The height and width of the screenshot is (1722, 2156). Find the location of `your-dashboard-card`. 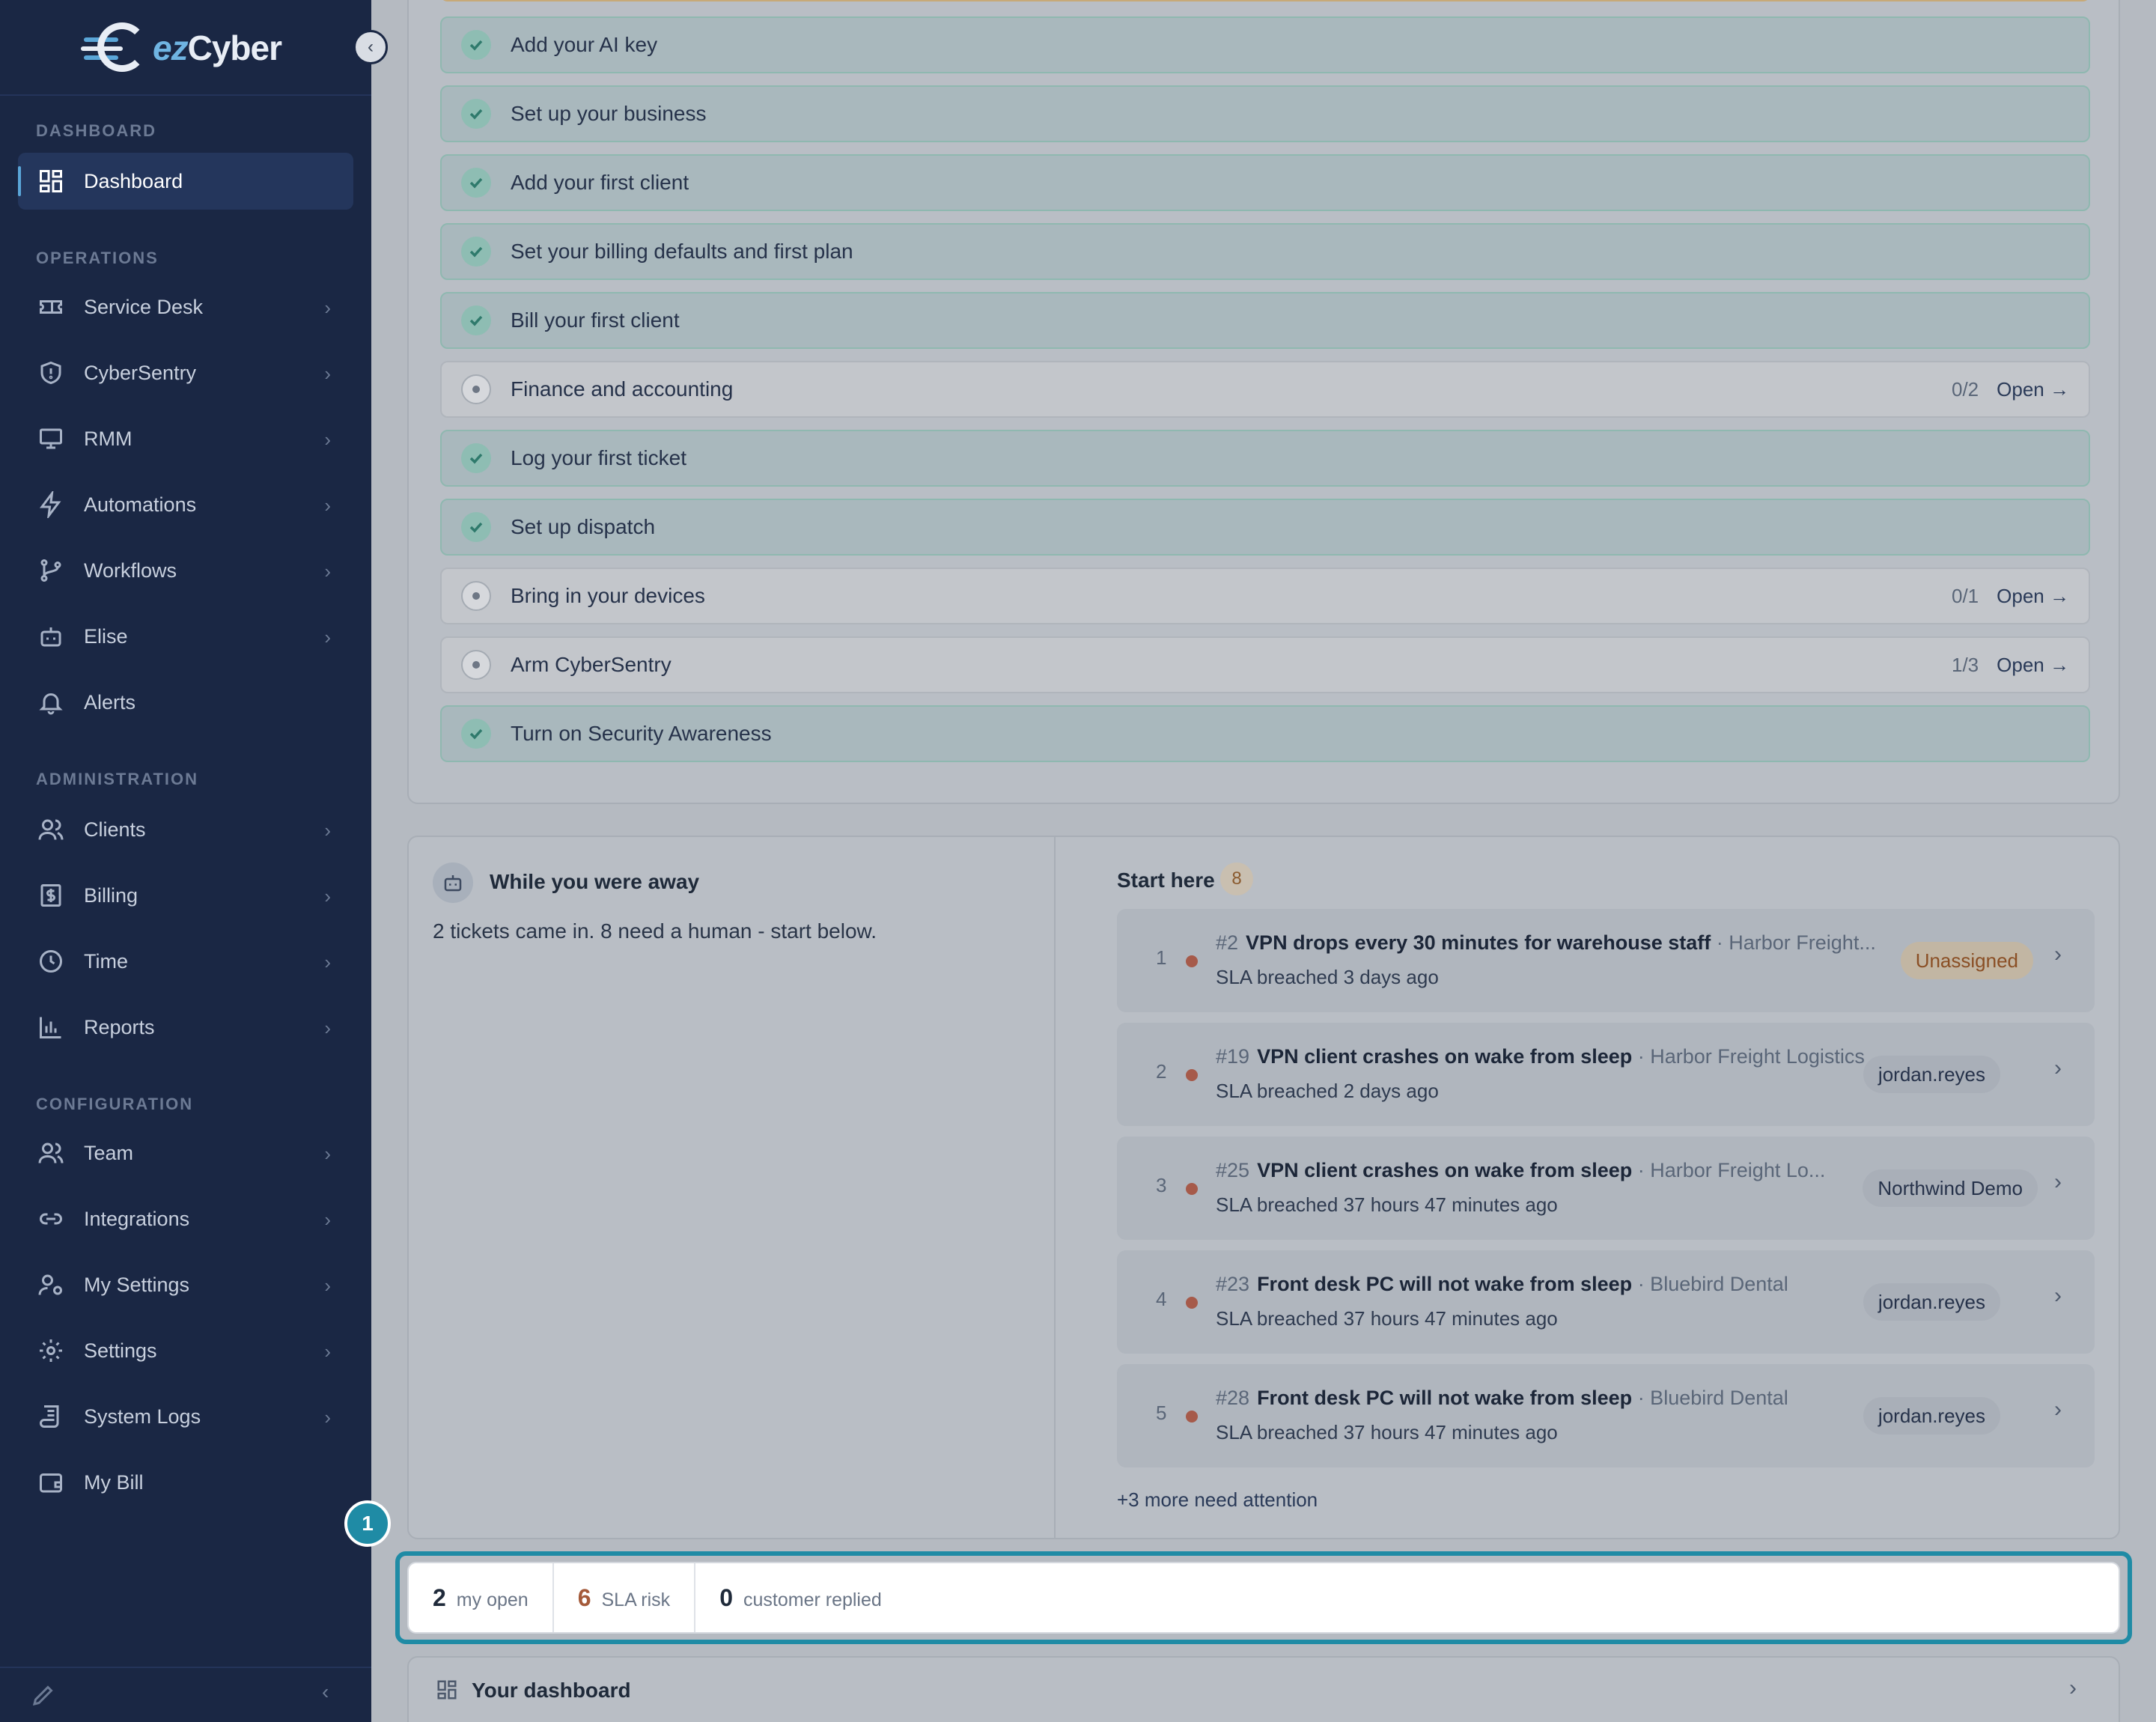

your-dashboard-card is located at coordinates (1263, 1689).